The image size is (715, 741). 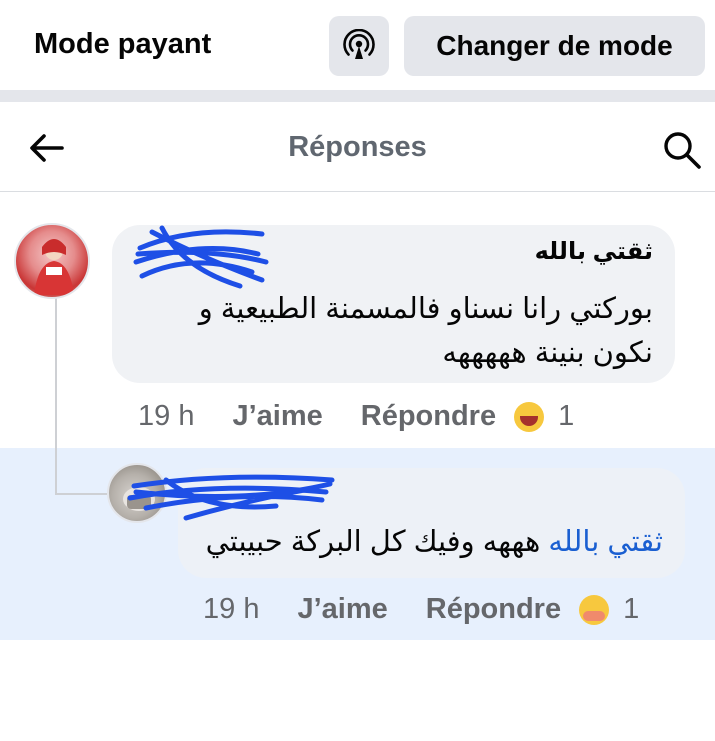 I want to click on avatar, so click(x=52, y=261).